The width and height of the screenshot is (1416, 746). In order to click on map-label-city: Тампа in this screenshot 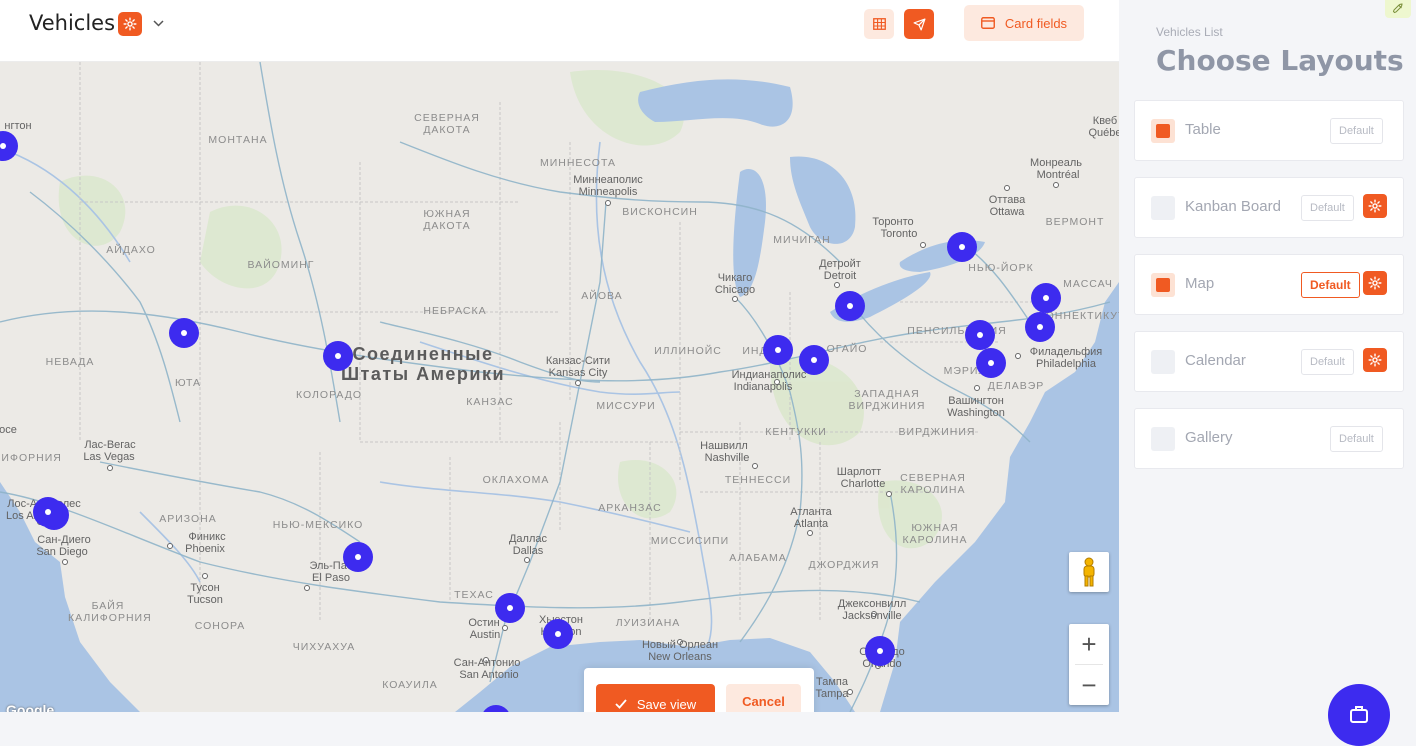, I will do `click(832, 682)`.